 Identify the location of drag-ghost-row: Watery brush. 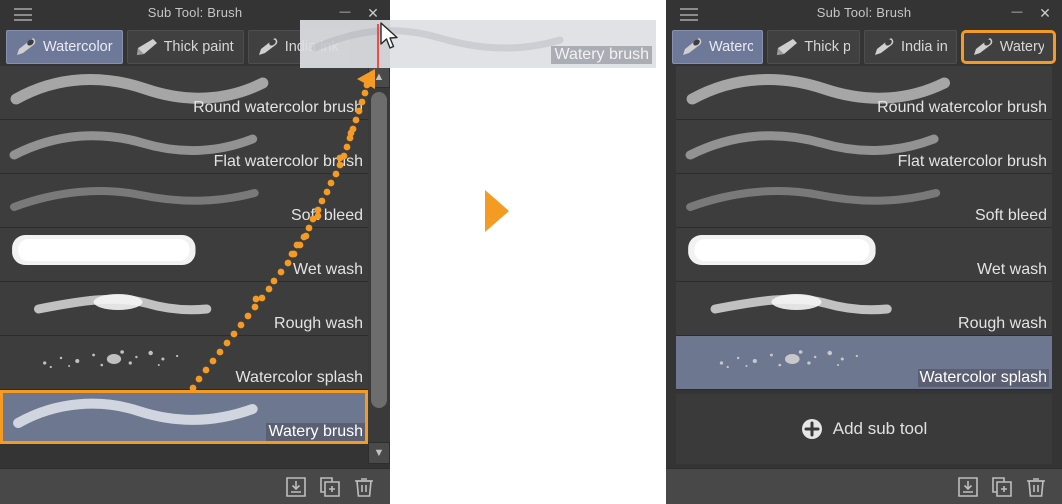
(478, 44).